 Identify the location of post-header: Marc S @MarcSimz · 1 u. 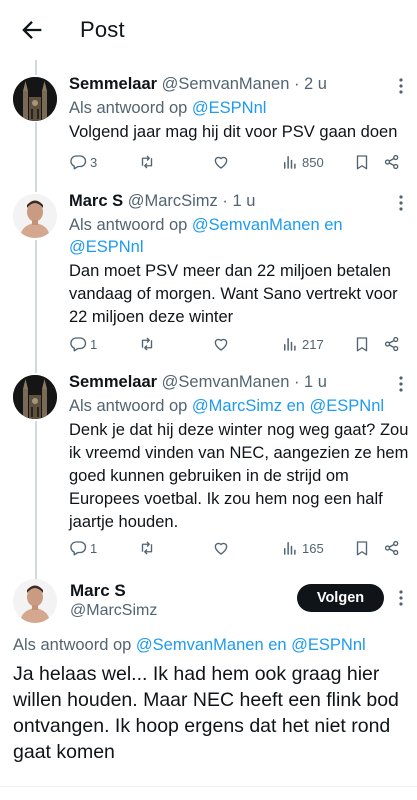
(162, 201).